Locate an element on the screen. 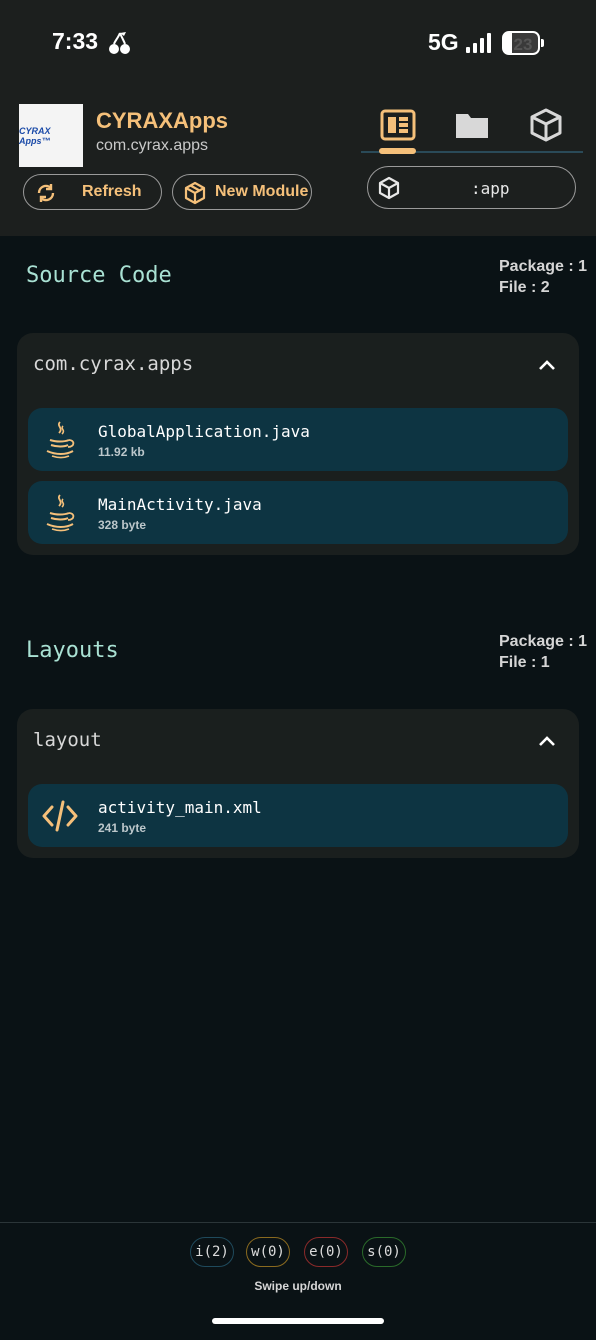 The height and width of the screenshot is (1340, 596). source-view-icon is located at coordinates (398, 125).